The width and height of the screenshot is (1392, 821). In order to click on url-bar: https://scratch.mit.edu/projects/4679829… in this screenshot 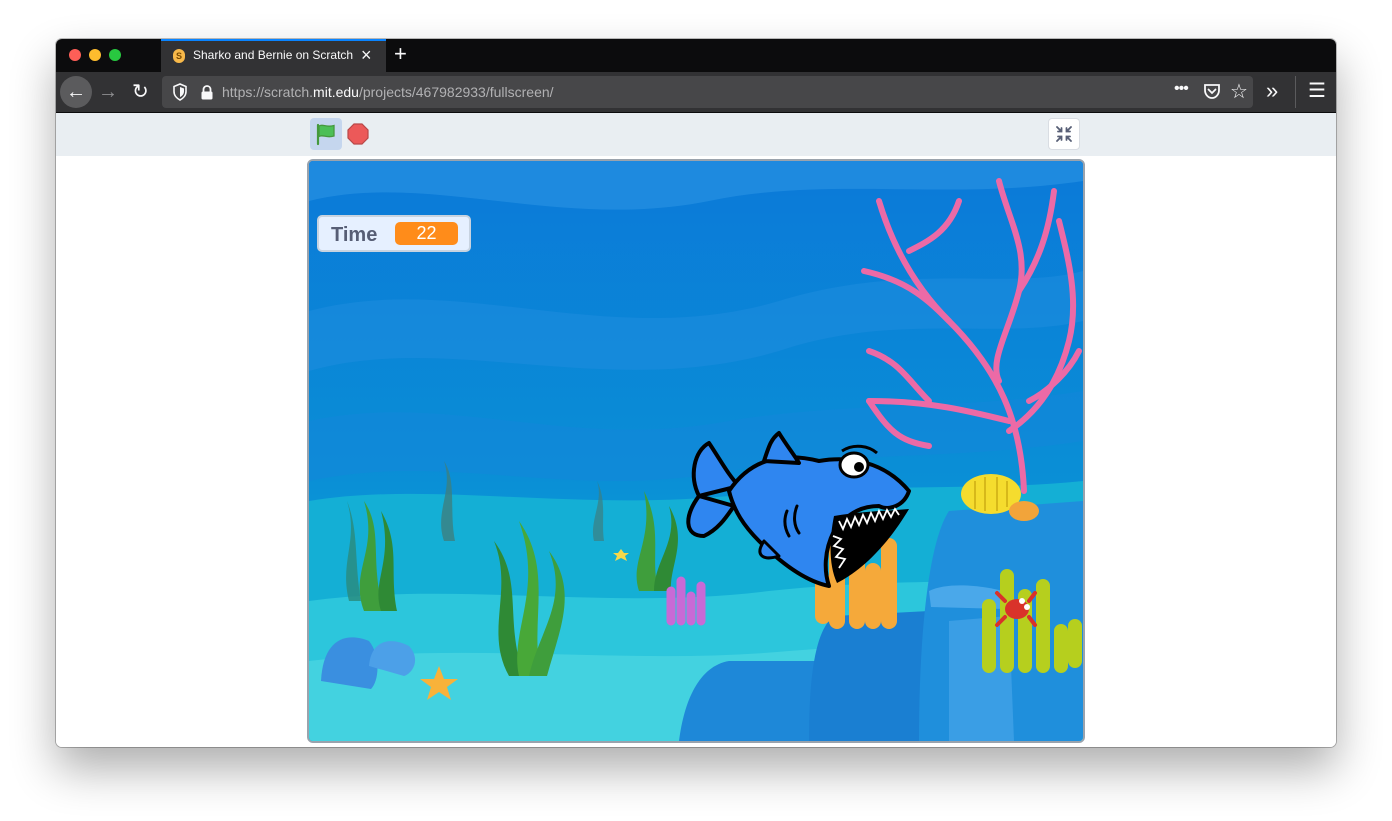, I will do `click(707, 92)`.